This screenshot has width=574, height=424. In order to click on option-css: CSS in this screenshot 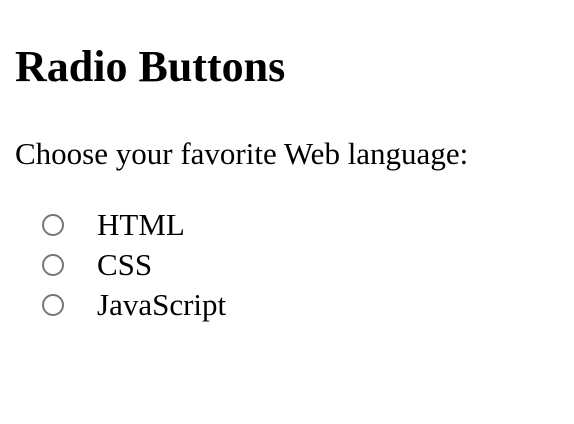, I will do `click(240, 265)`.